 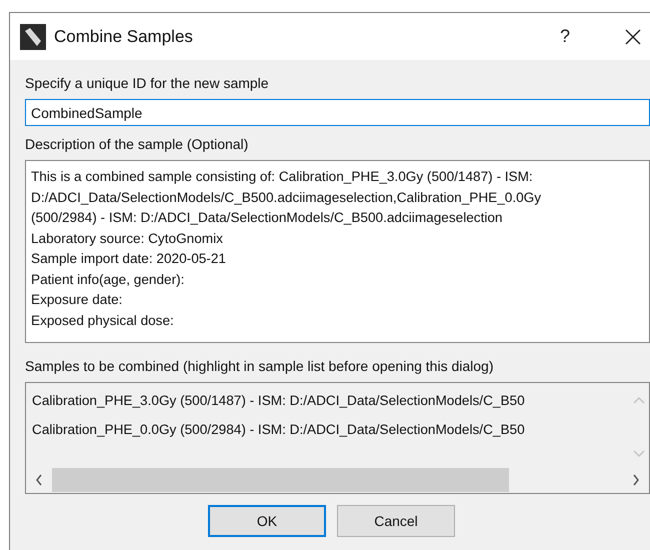 What do you see at coordinates (280, 480) in the screenshot?
I see `scrollbar-thumb` at bounding box center [280, 480].